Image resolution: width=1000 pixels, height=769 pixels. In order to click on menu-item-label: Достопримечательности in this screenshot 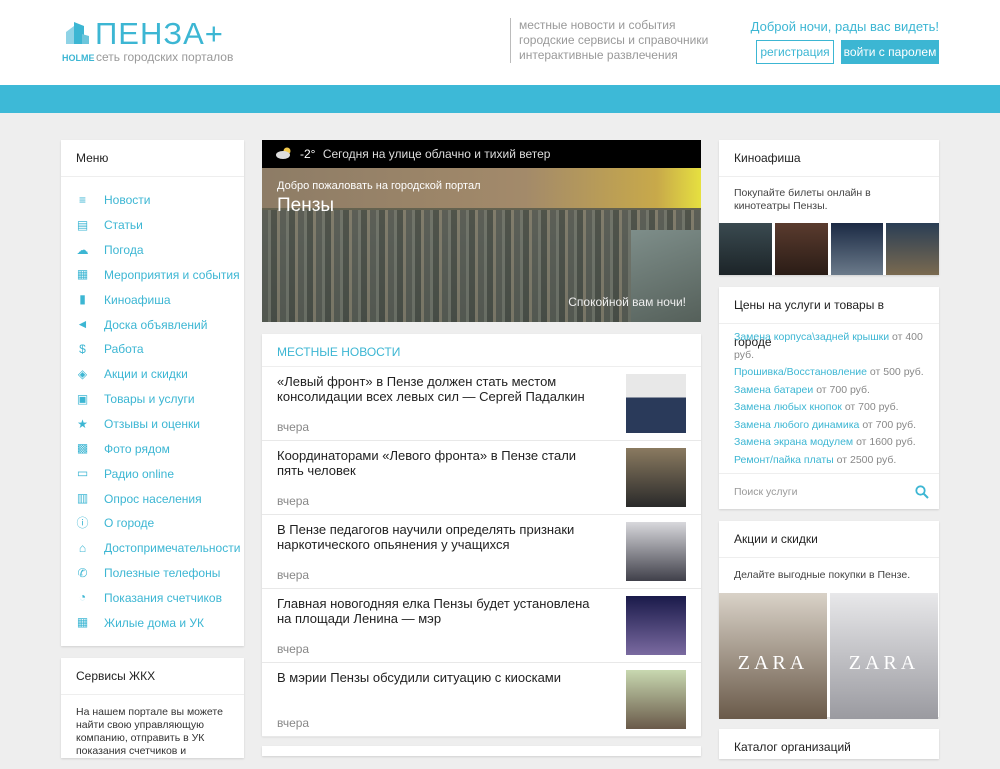, I will do `click(172, 548)`.